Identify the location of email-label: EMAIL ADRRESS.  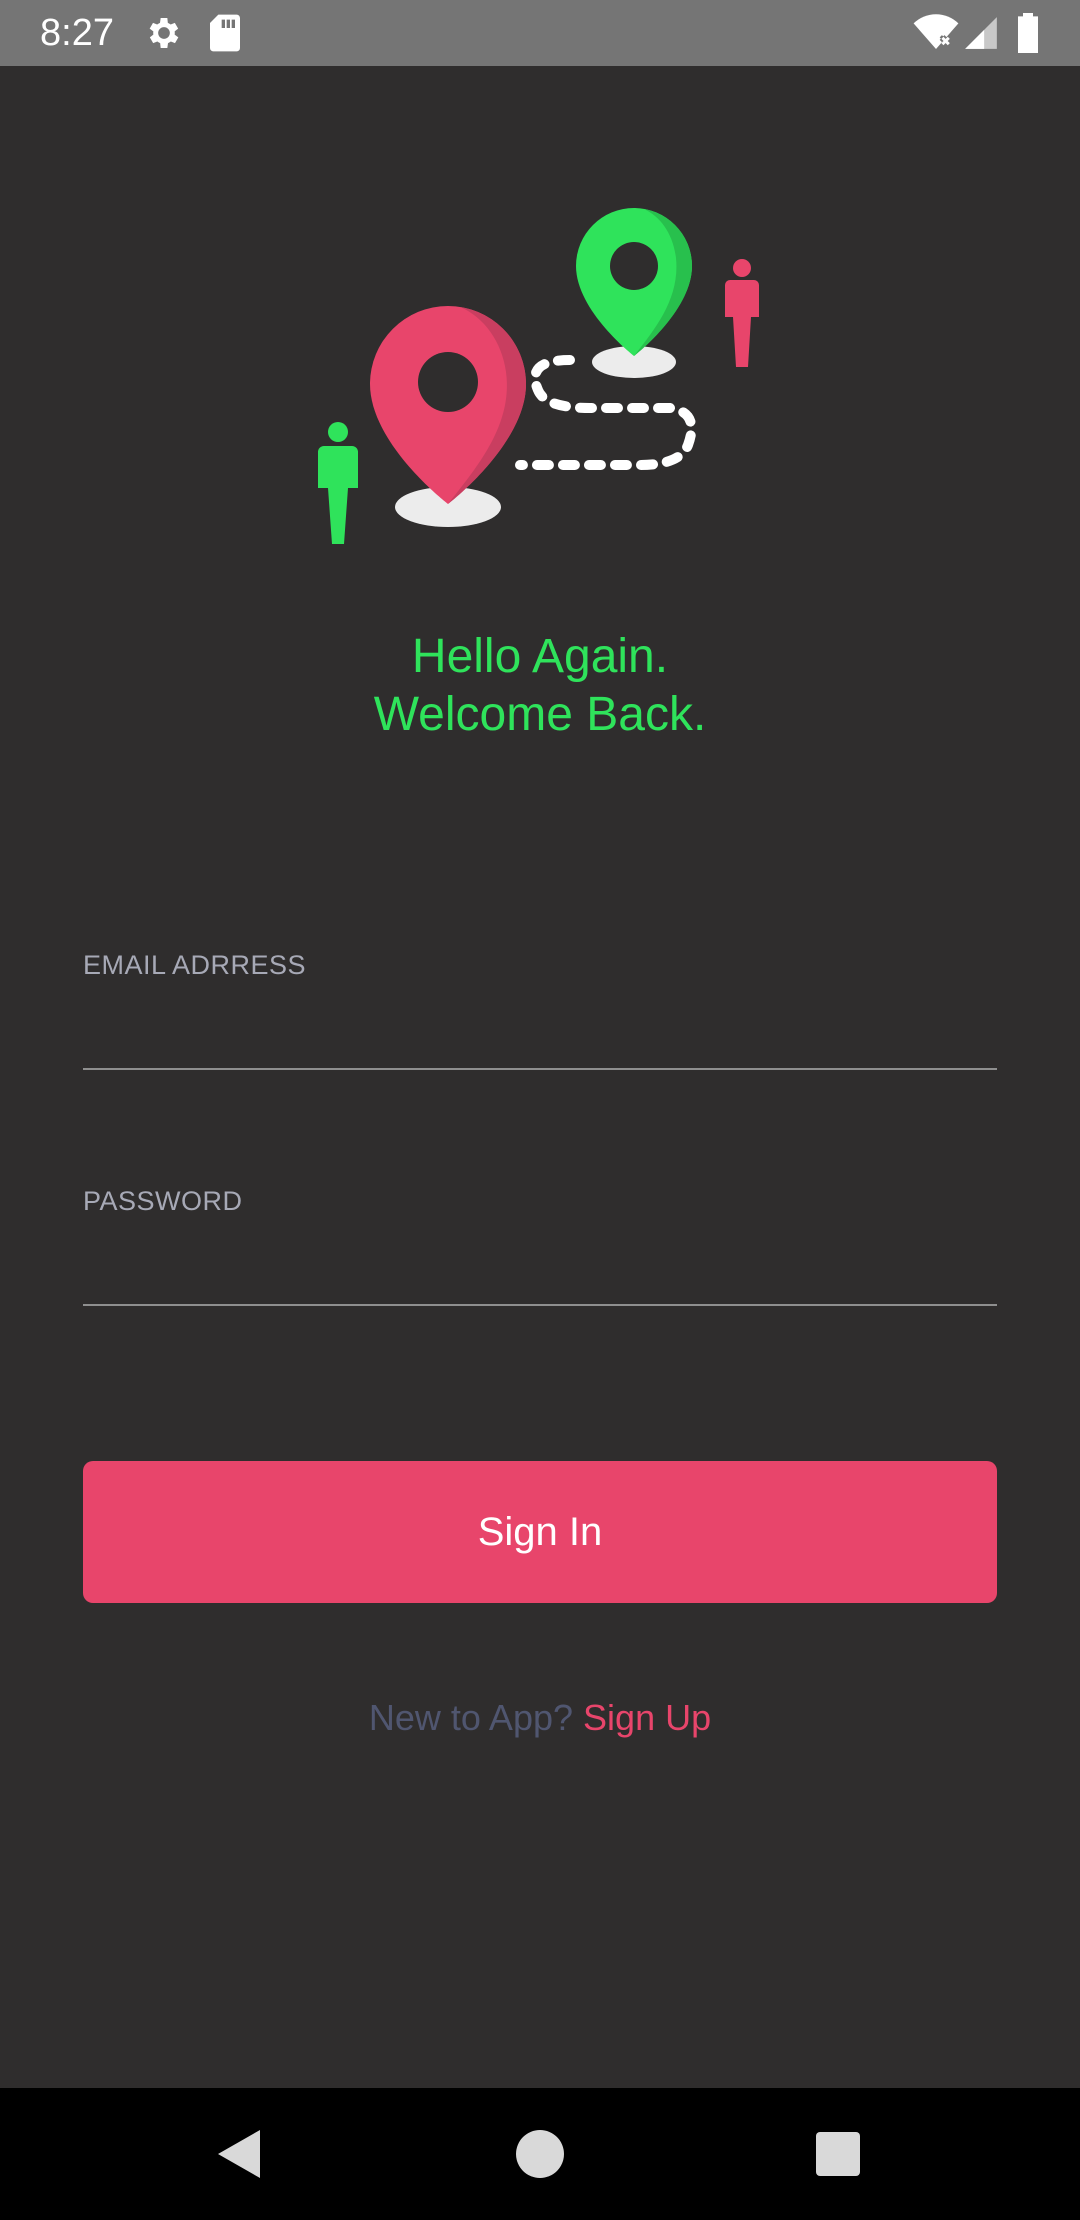
(195, 965).